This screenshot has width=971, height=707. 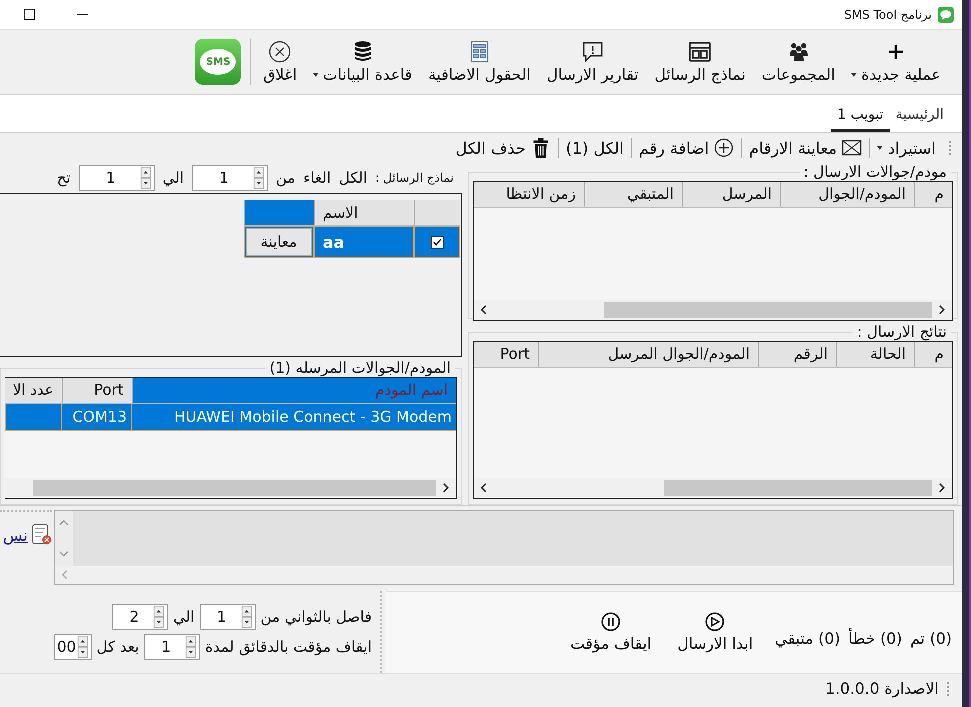 I want to click on table-cell: aa, so click(x=364, y=242).